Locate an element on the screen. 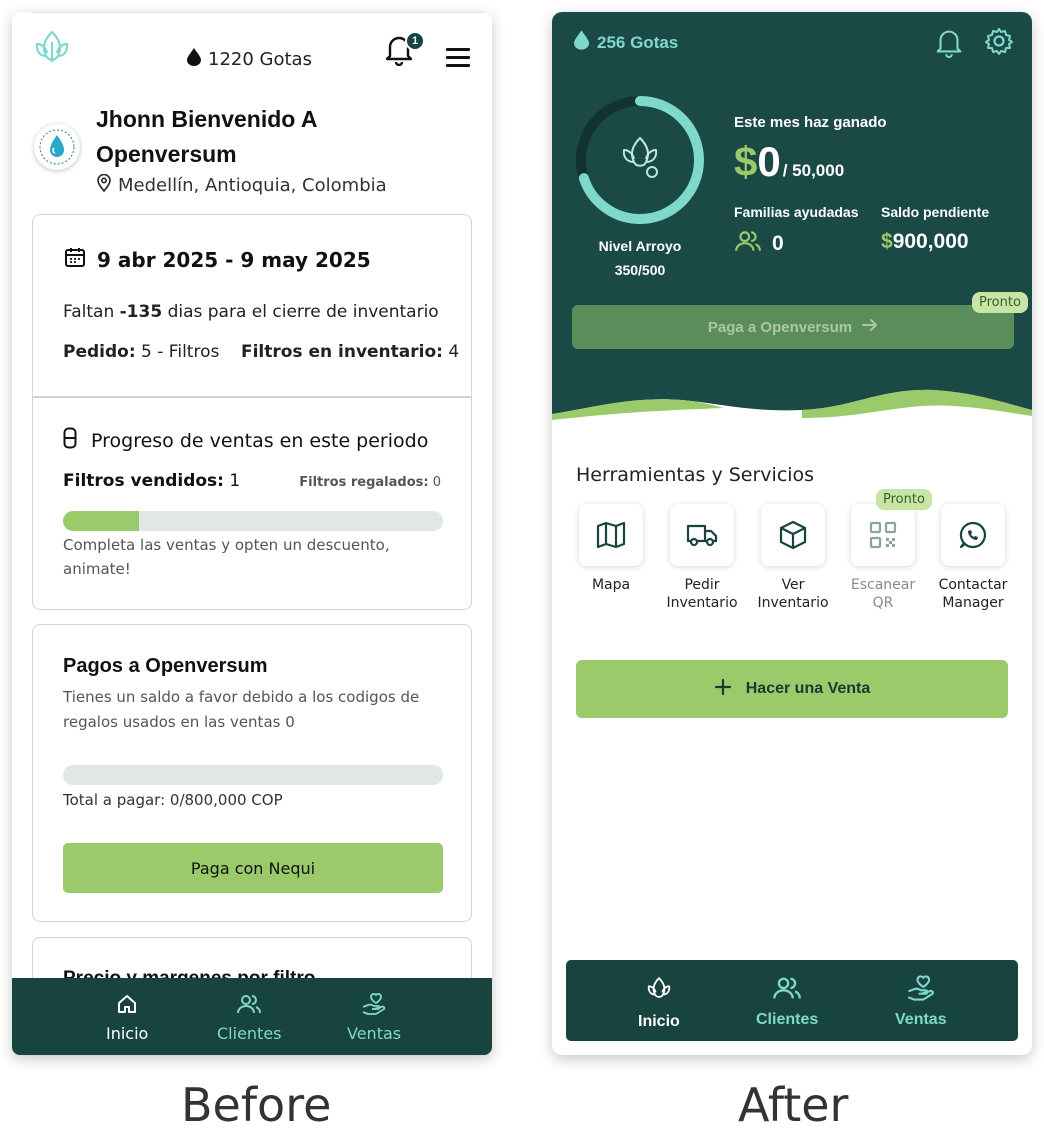 The image size is (1044, 1137). period-date-range: 9 abr 2025 - 9 may 2025 is located at coordinates (234, 259).